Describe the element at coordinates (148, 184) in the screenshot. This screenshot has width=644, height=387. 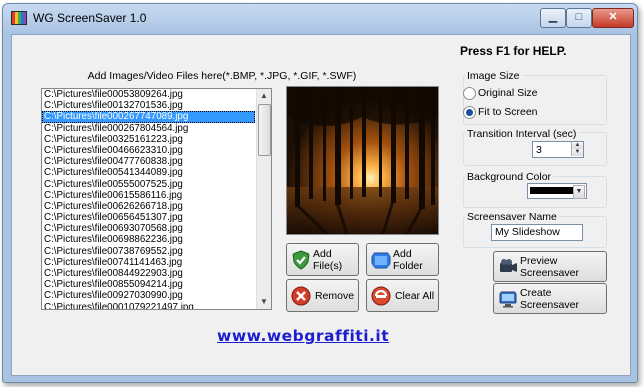
I see `file-list-item: C:\Pictures\file00555007525.jpg` at that location.